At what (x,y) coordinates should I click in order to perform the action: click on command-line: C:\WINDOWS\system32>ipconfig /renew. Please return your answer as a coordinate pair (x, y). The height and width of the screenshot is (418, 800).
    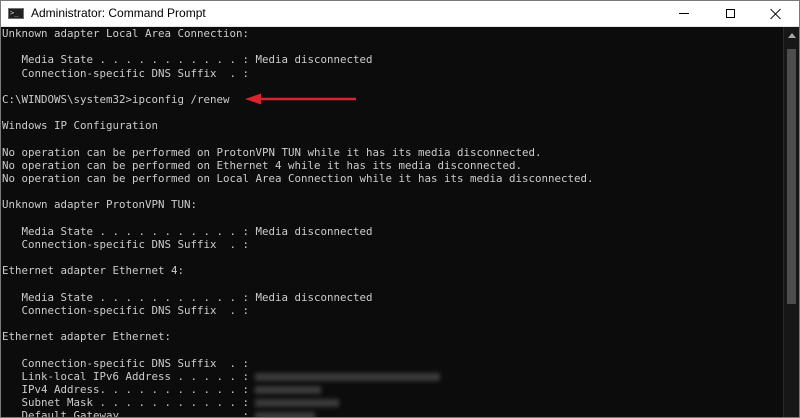
    Looking at the image, I should click on (116, 99).